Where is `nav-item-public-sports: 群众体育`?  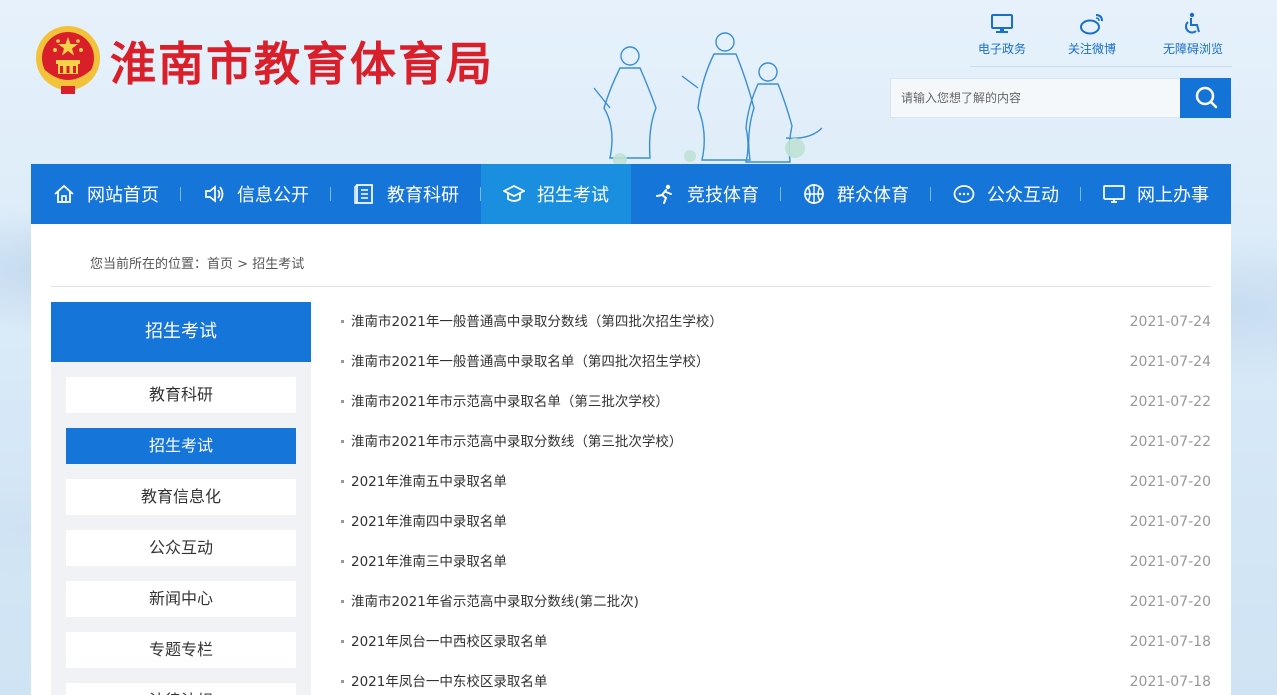
nav-item-public-sports: 群众体育 is located at coordinates (856, 194).